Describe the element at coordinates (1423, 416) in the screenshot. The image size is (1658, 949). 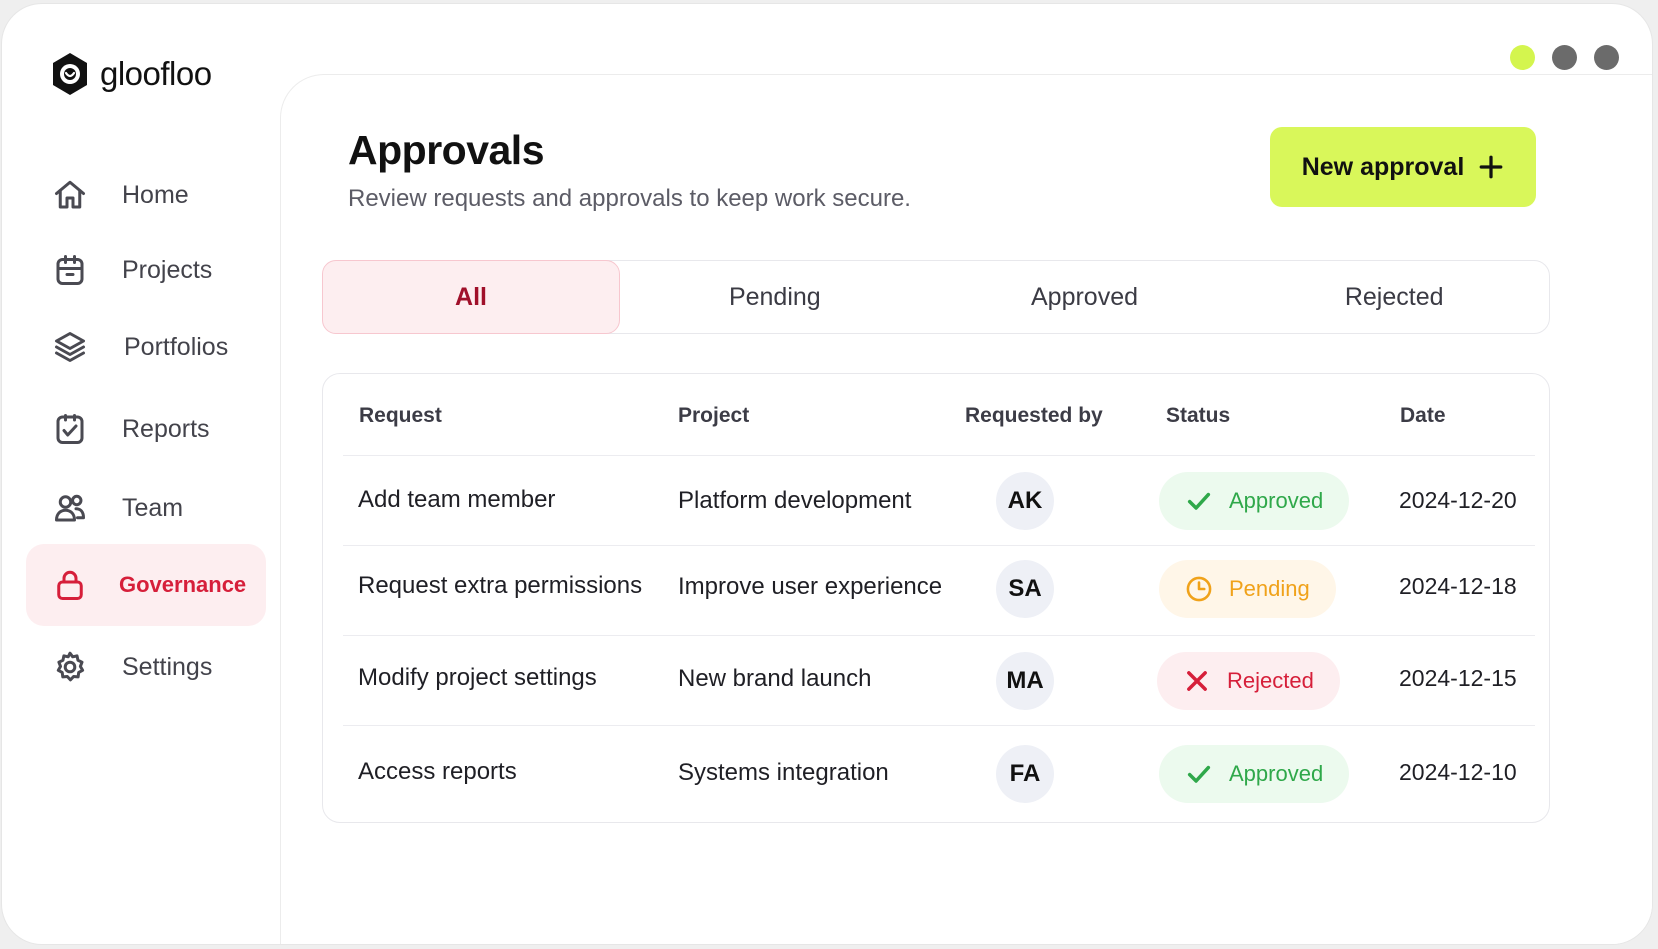
I see `column-header-date: Date` at that location.